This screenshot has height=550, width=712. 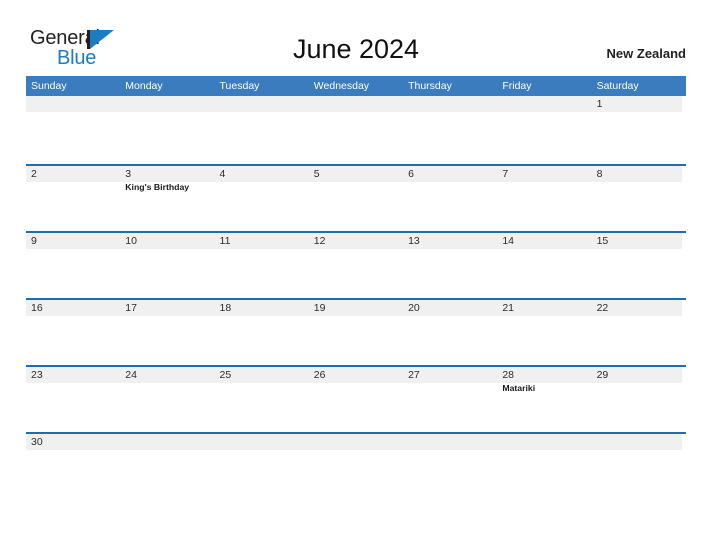 What do you see at coordinates (144, 86) in the screenshot?
I see `weekday-header-monday: Monday` at bounding box center [144, 86].